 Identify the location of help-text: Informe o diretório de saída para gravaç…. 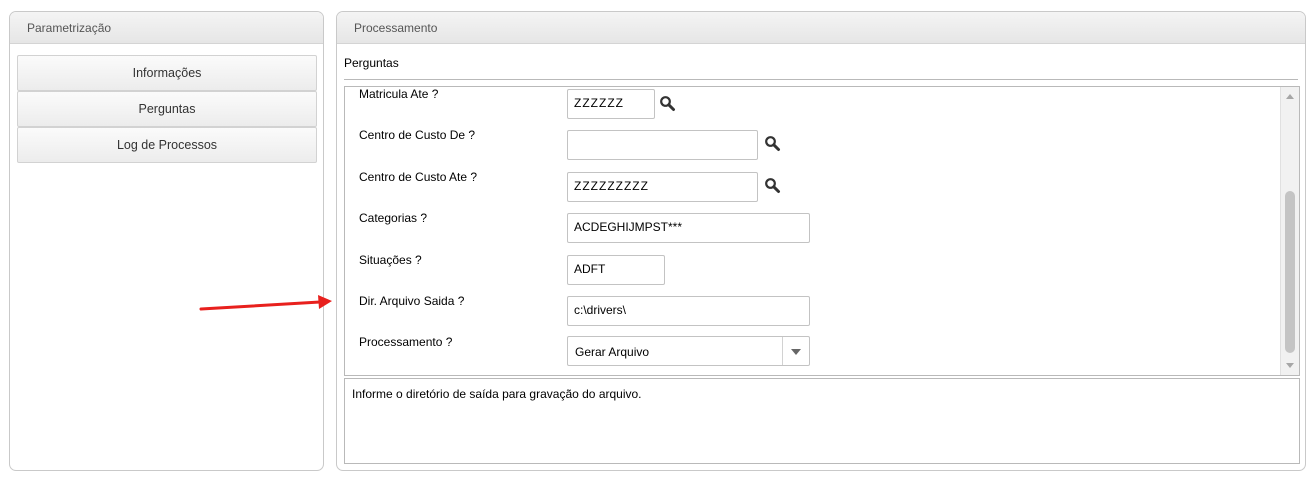
(497, 394).